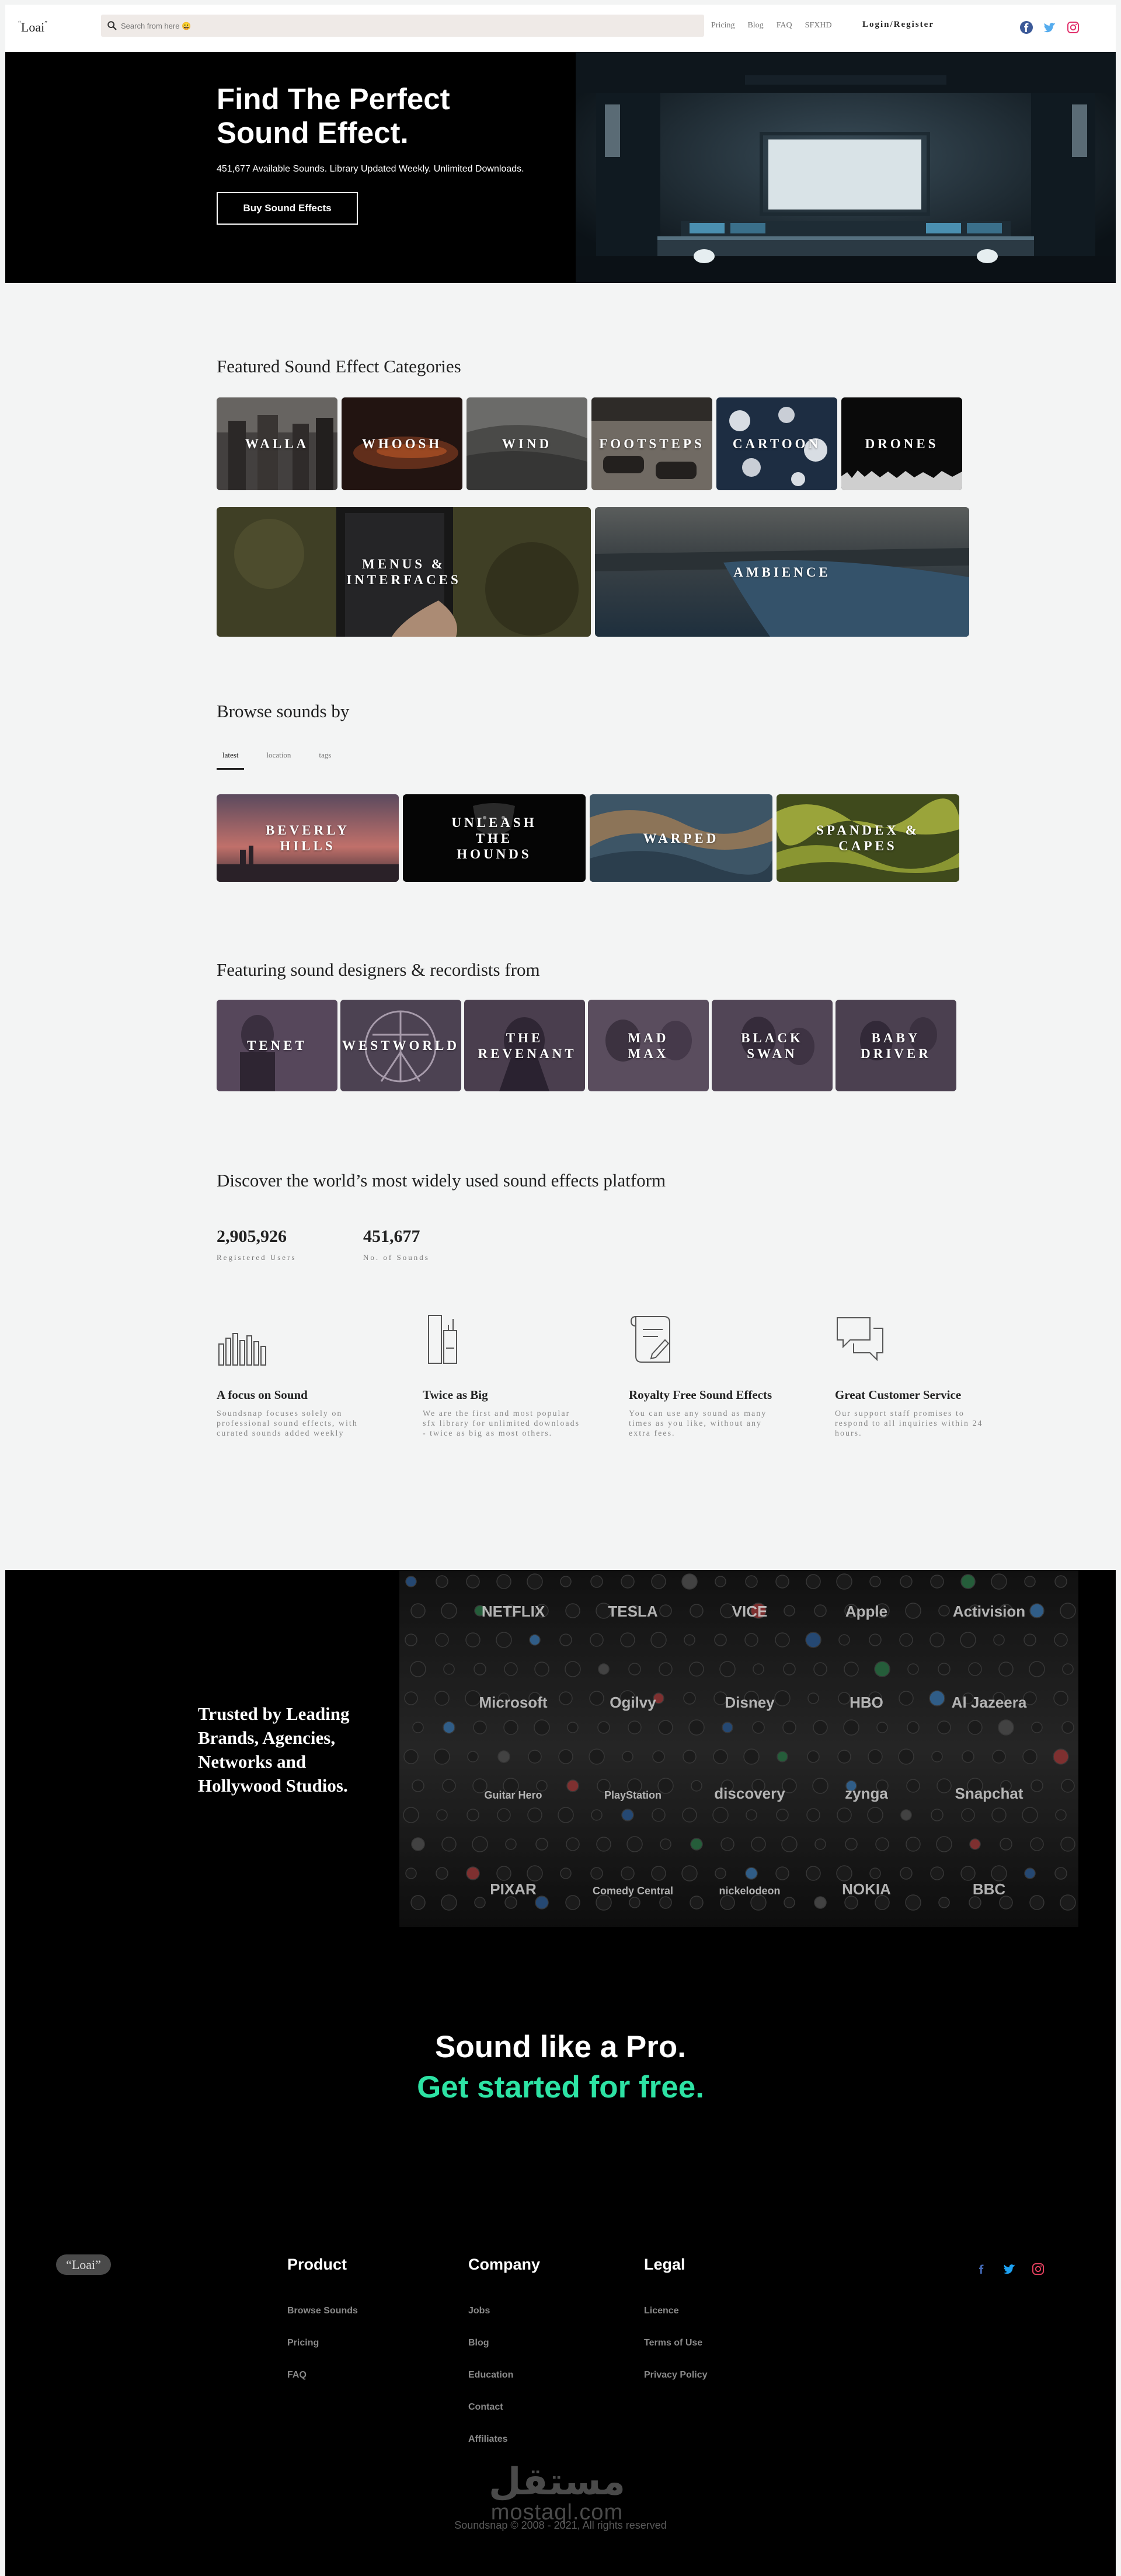  What do you see at coordinates (383, 26) in the screenshot?
I see `search-input` at bounding box center [383, 26].